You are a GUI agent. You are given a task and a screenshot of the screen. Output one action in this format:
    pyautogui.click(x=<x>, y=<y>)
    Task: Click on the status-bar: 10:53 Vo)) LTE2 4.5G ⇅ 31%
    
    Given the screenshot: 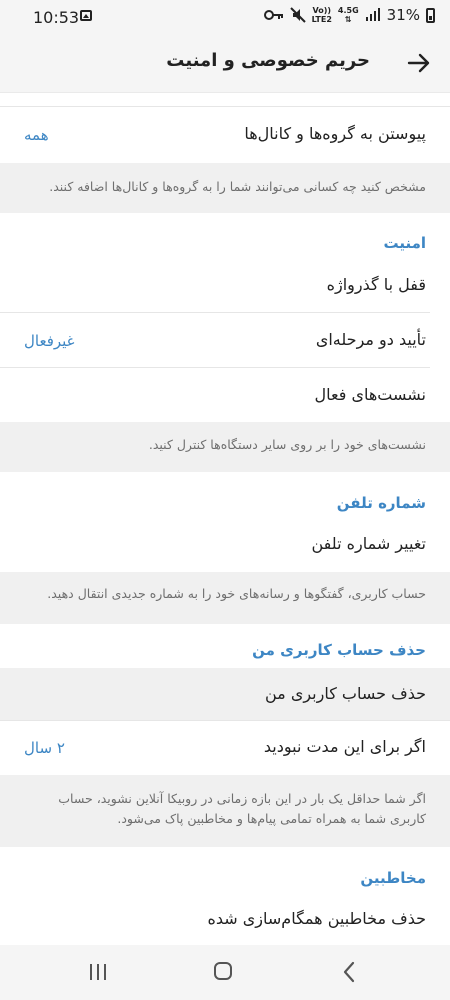 What is the action you would take?
    pyautogui.click(x=225, y=18)
    